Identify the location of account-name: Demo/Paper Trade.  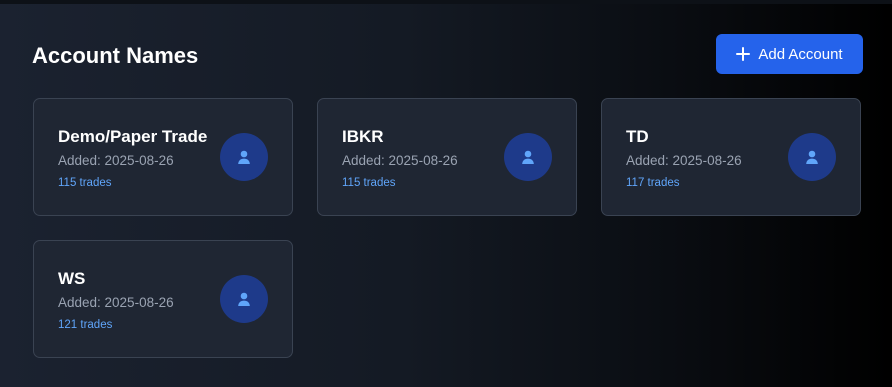
(133, 136).